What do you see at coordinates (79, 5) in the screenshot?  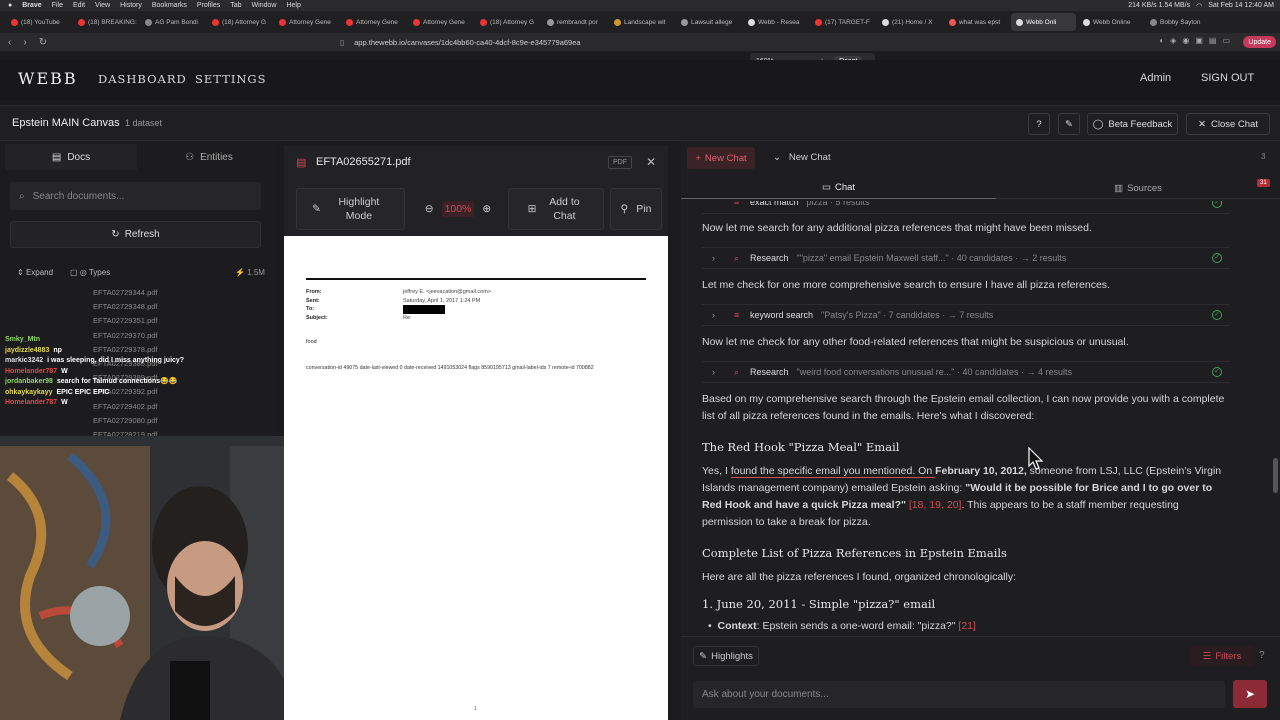 I see `menu-edit: Edit` at bounding box center [79, 5].